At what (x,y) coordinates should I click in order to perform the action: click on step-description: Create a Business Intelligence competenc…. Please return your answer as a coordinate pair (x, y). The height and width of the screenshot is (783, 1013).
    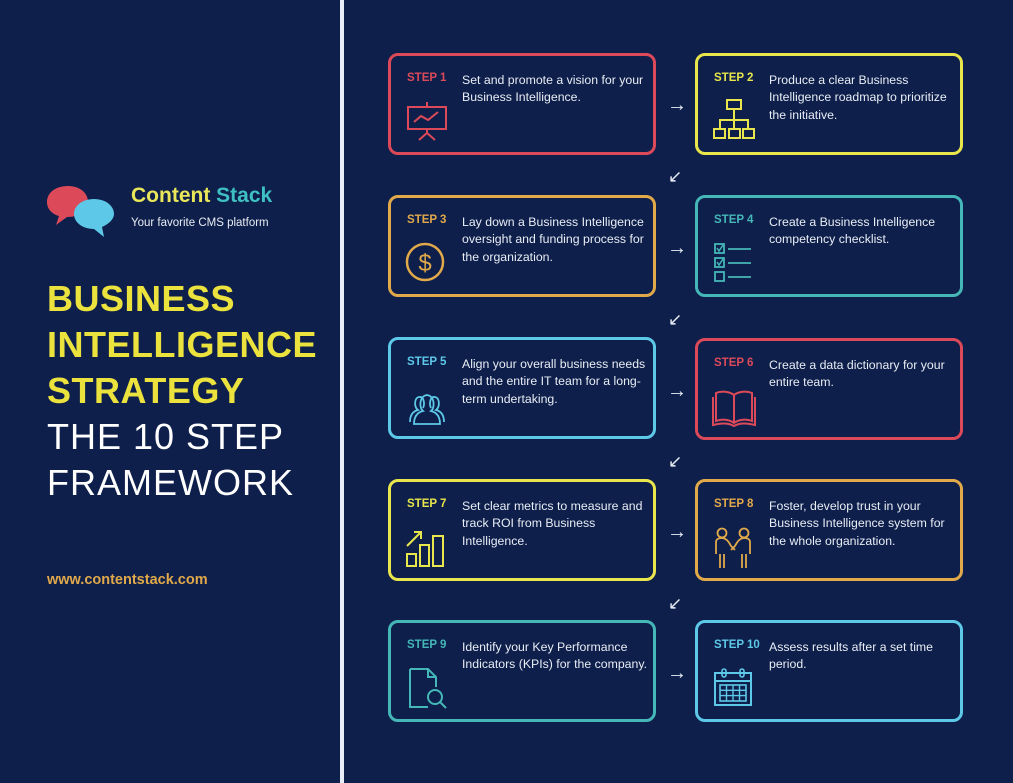
    Looking at the image, I should click on (852, 231).